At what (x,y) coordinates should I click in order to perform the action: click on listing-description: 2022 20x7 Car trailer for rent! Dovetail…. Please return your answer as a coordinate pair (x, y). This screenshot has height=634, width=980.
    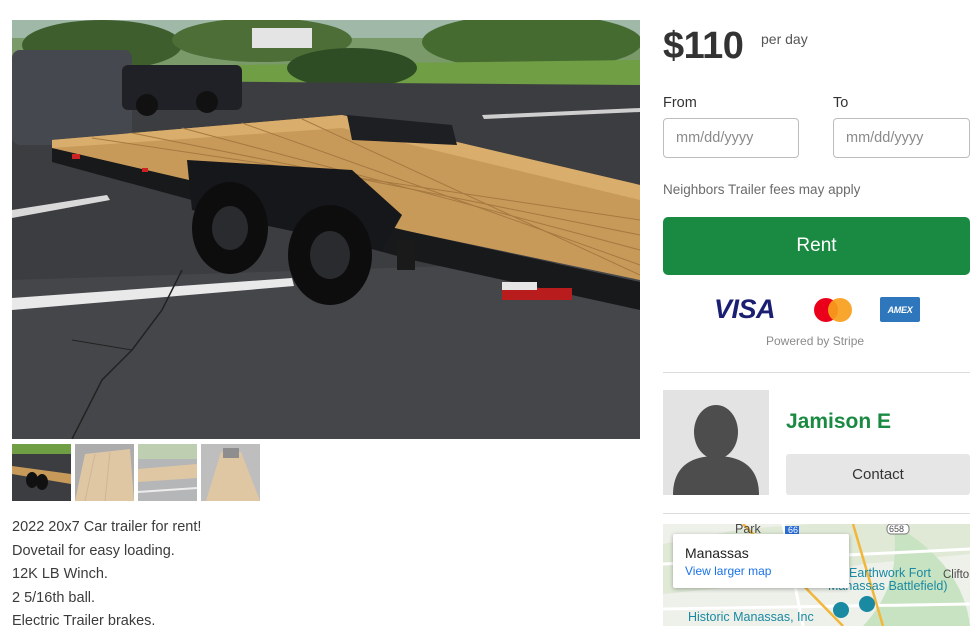
    Looking at the image, I should click on (106, 575).